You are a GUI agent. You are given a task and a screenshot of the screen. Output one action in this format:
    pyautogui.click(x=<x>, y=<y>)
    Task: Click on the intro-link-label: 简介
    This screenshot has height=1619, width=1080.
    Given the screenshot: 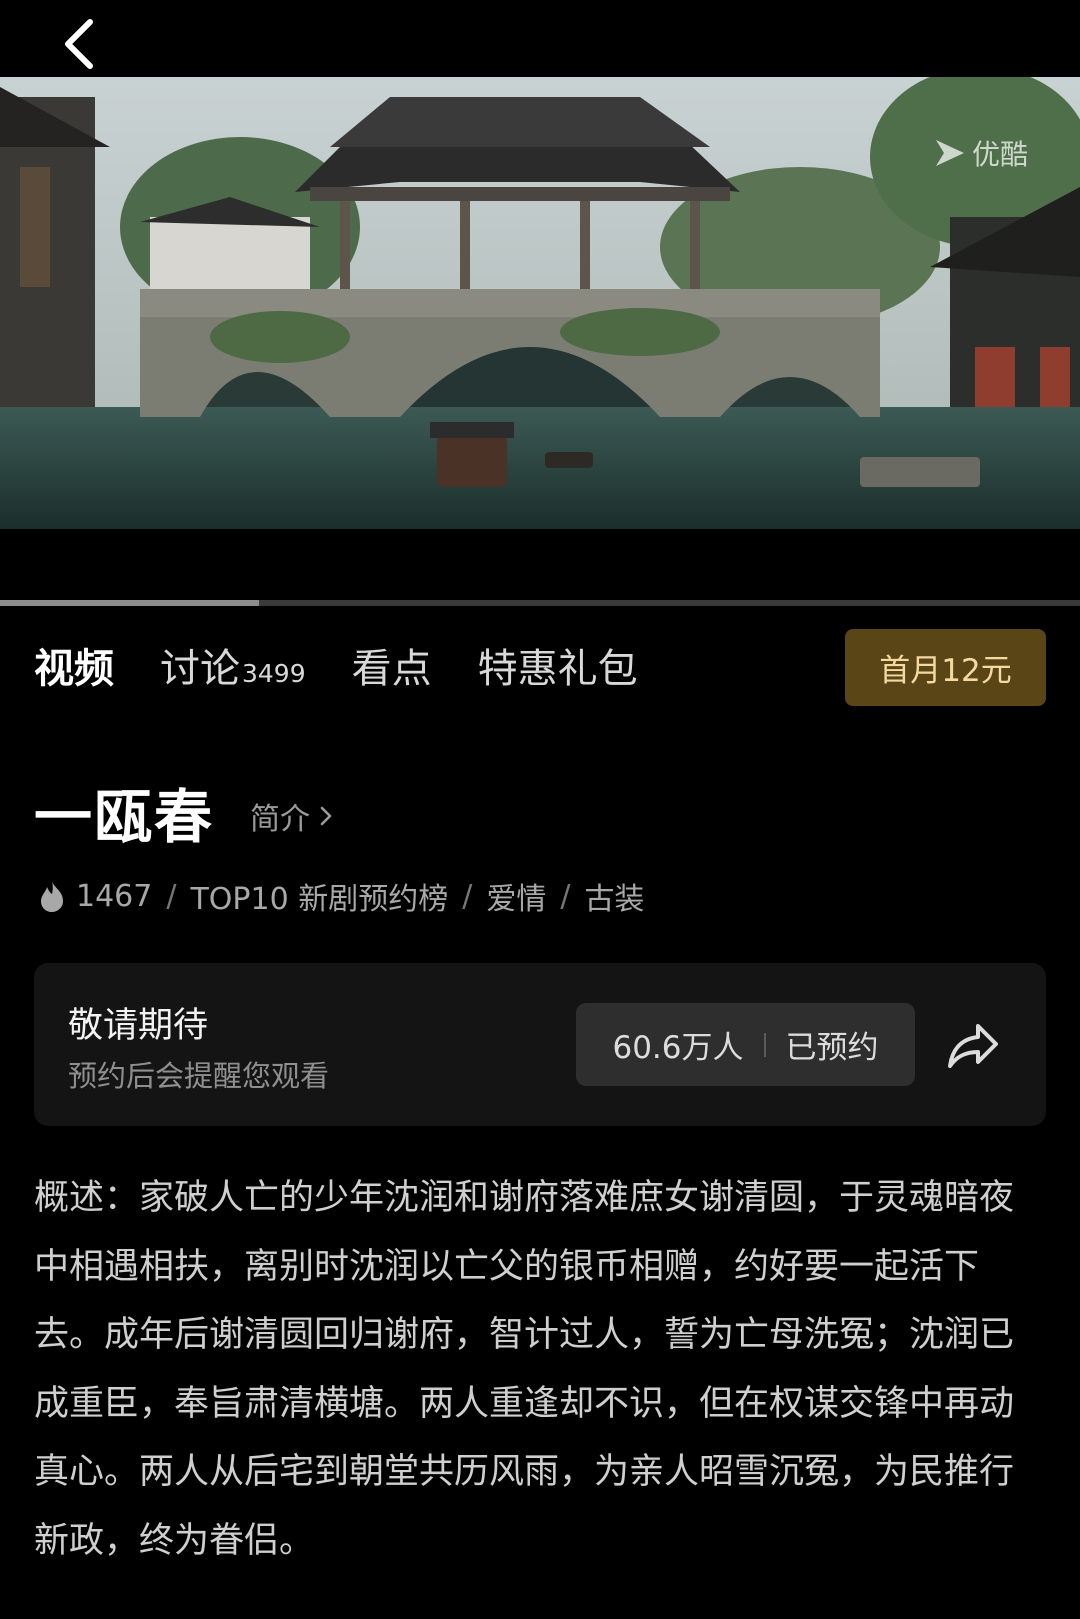 What is the action you would take?
    pyautogui.click(x=280, y=819)
    